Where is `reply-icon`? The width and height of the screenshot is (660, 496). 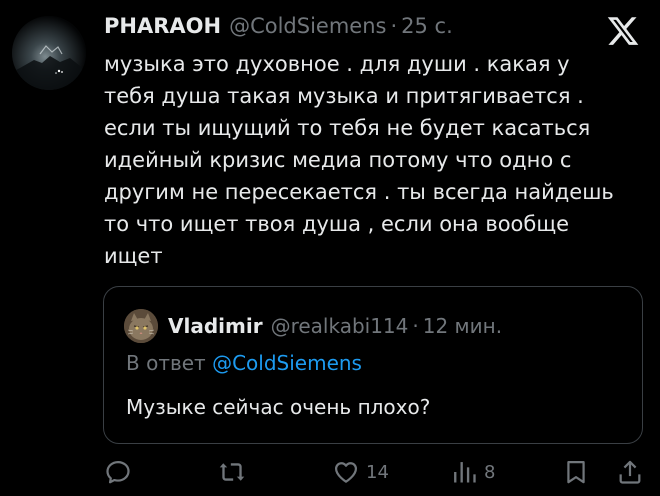
reply-icon is located at coordinates (118, 472).